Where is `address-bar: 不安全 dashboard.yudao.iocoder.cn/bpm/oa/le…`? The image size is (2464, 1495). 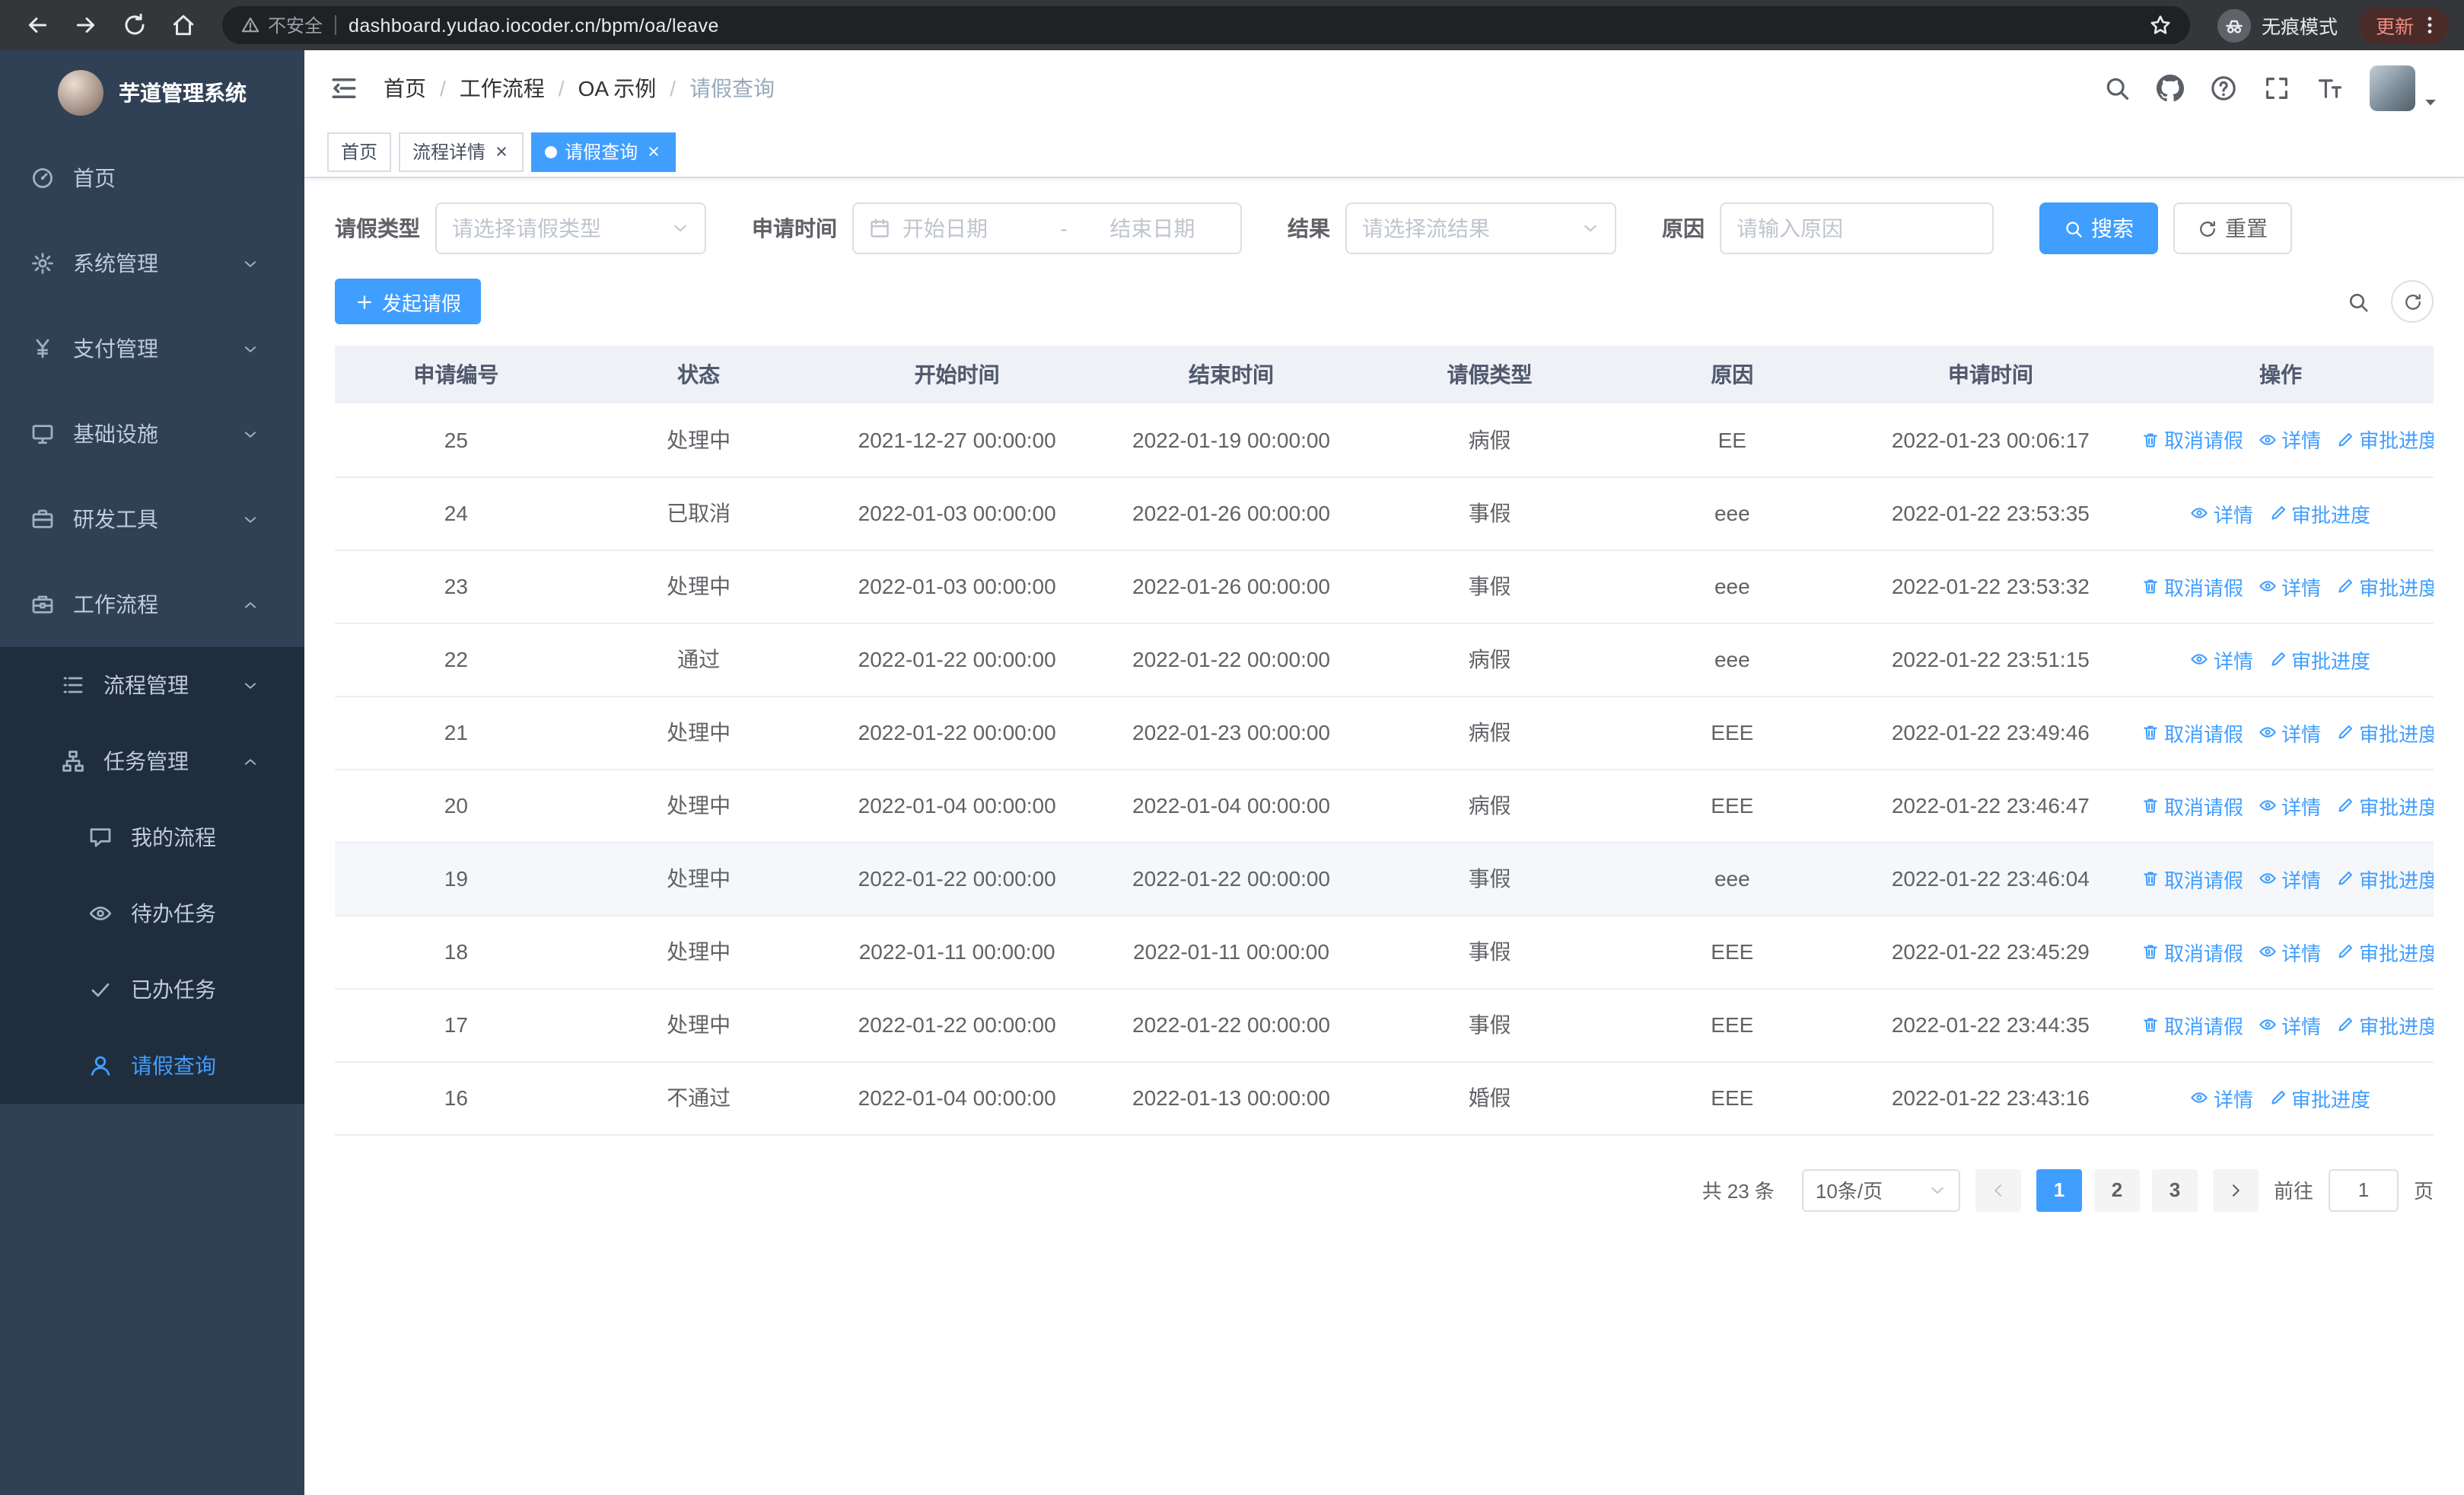
address-bar: 不安全 dashboard.yudao.iocoder.cn/bpm/oa/le… is located at coordinates (1206, 25).